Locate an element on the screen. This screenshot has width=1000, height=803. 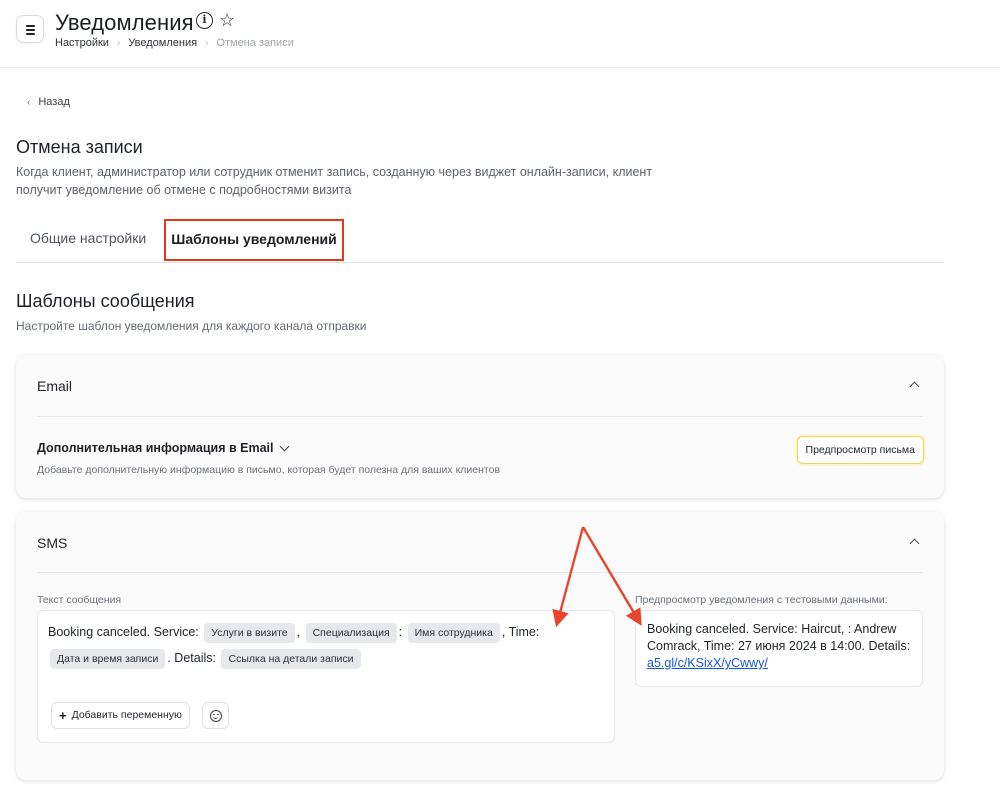
breadcrumb-item-notifications: Уведомления is located at coordinates (162, 43).